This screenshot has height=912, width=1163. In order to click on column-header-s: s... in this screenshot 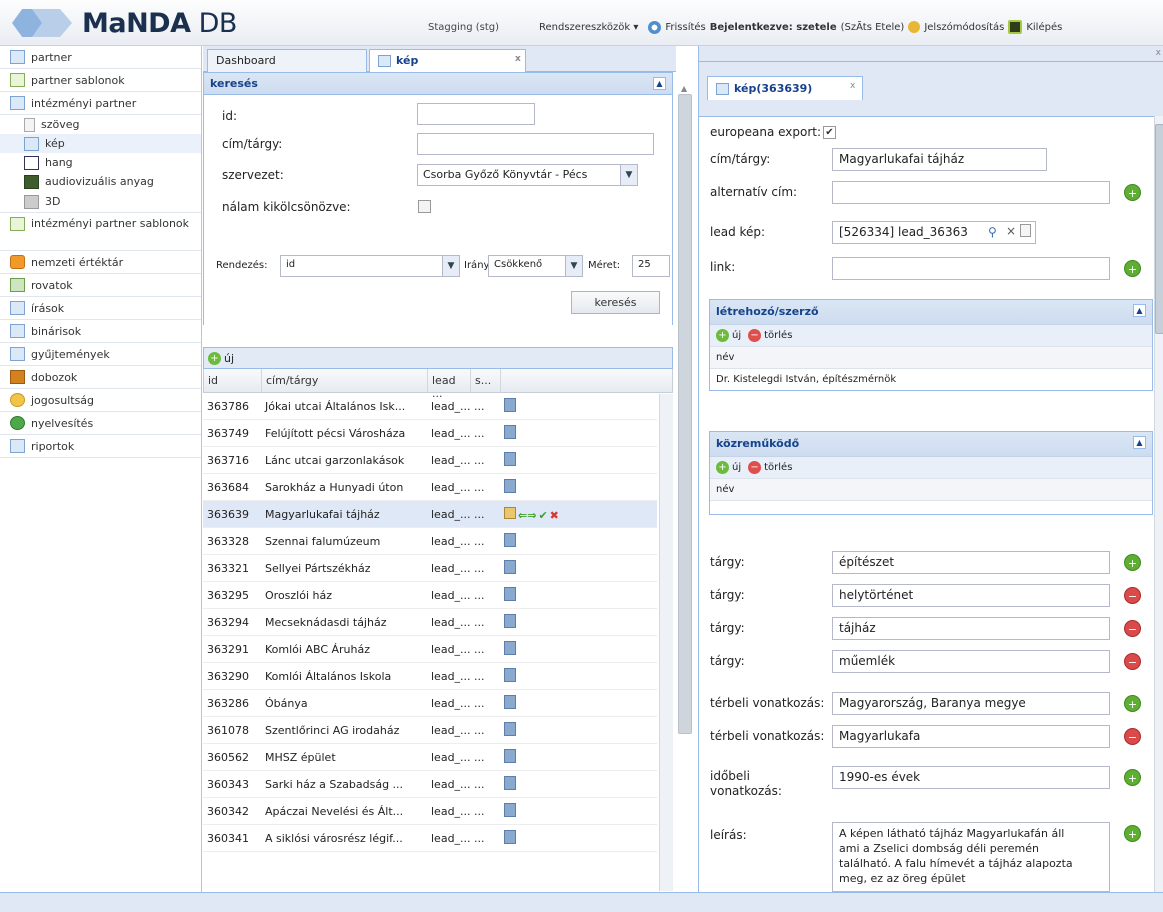, I will do `click(486, 380)`.